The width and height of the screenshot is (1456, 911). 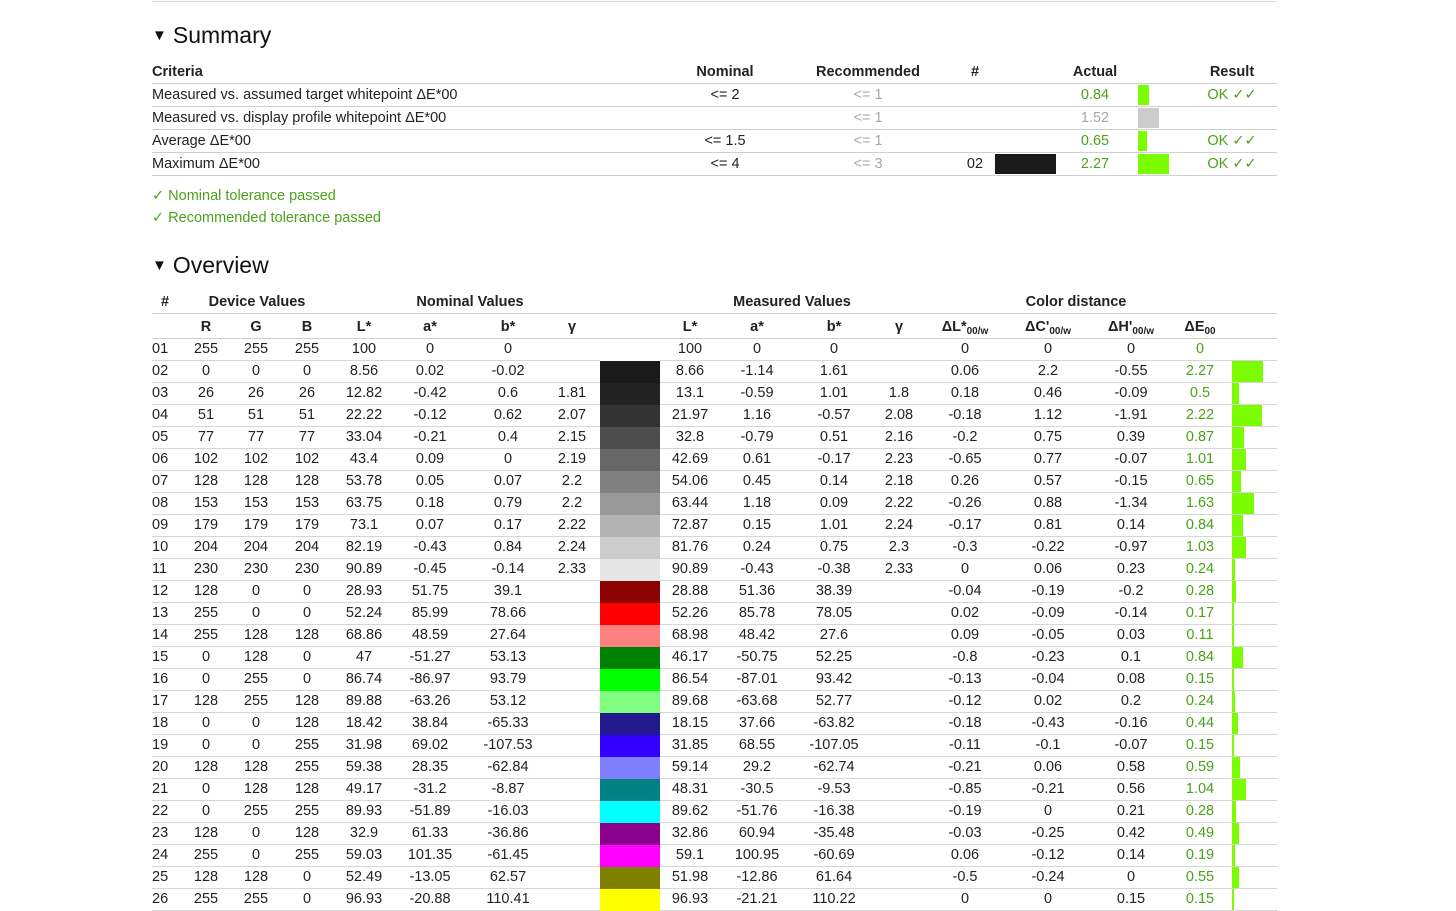 What do you see at coordinates (430, 459) in the screenshot?
I see `nominal-a-cell: 0.09` at bounding box center [430, 459].